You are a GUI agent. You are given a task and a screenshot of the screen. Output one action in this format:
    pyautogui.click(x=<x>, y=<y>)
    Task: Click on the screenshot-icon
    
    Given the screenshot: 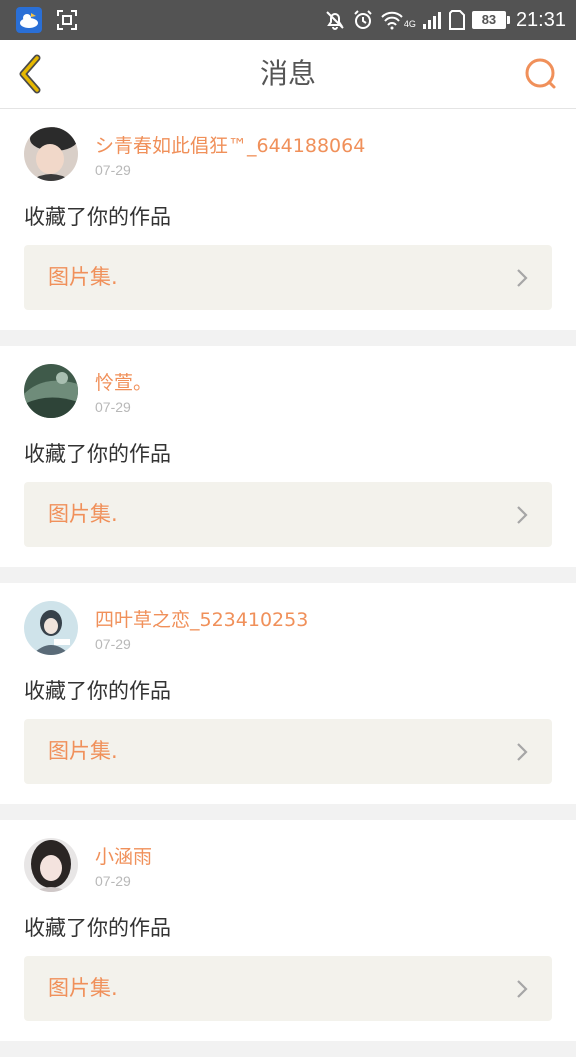 What is the action you would take?
    pyautogui.click(x=67, y=20)
    